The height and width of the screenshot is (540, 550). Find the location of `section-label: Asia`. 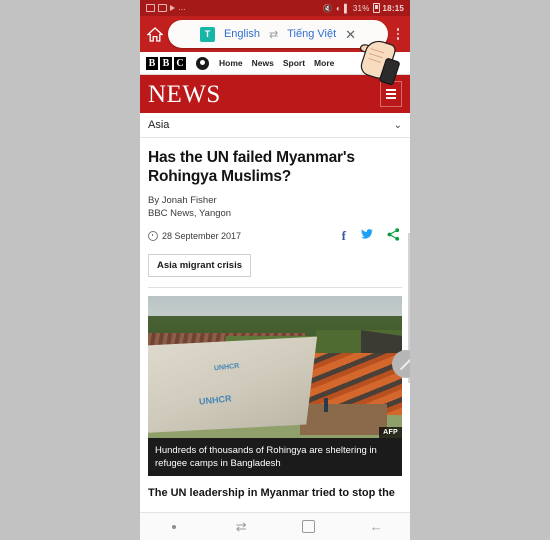

section-label: Asia is located at coordinates (159, 125).